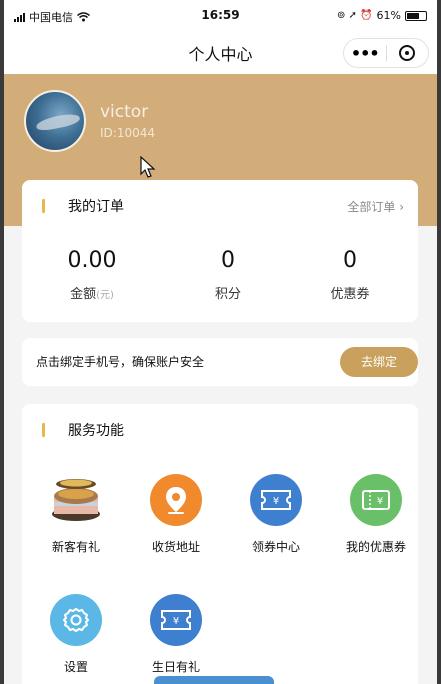 The height and width of the screenshot is (684, 441). I want to click on mouse-cursor-icon, so click(148, 167).